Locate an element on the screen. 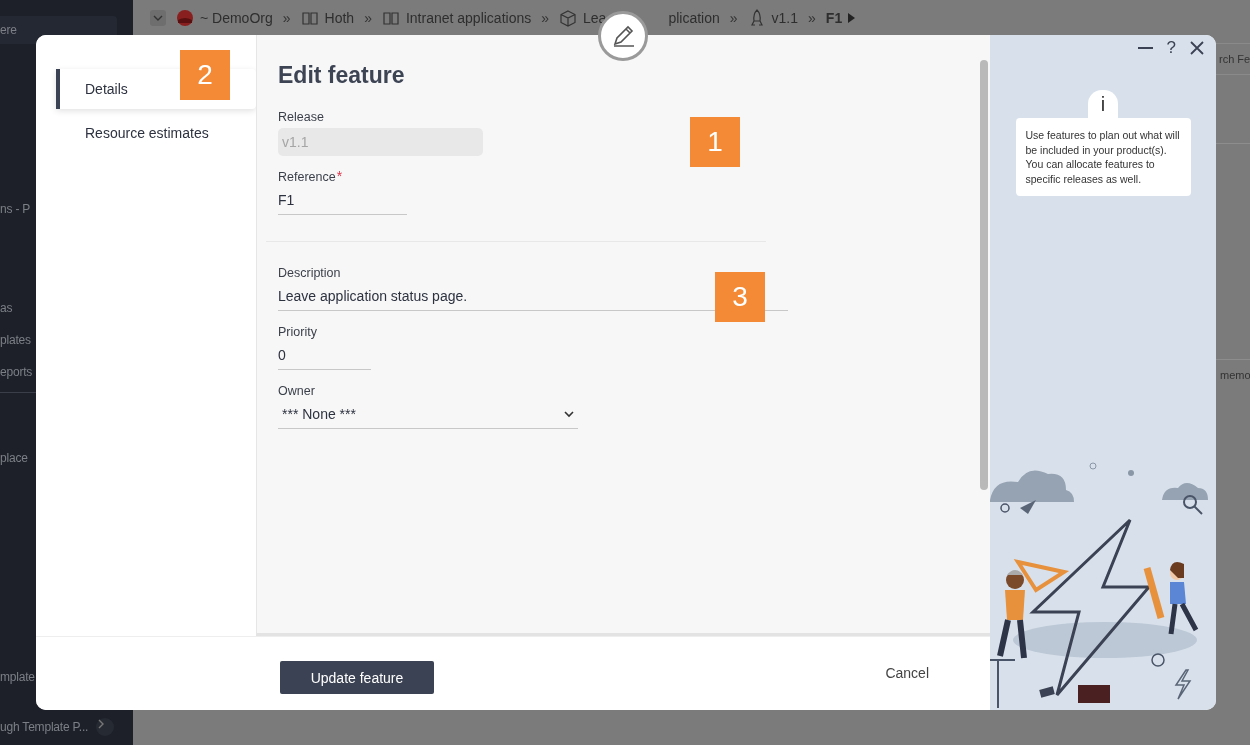 The image size is (1250, 745). update-feature-button: Update feature is located at coordinates (357, 677).